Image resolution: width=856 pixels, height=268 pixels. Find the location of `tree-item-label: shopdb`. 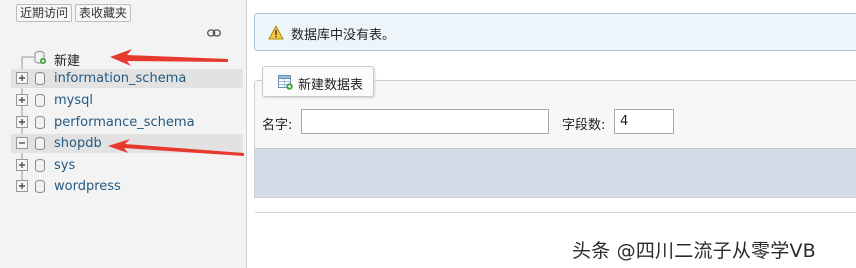

tree-item-label: shopdb is located at coordinates (78, 143).